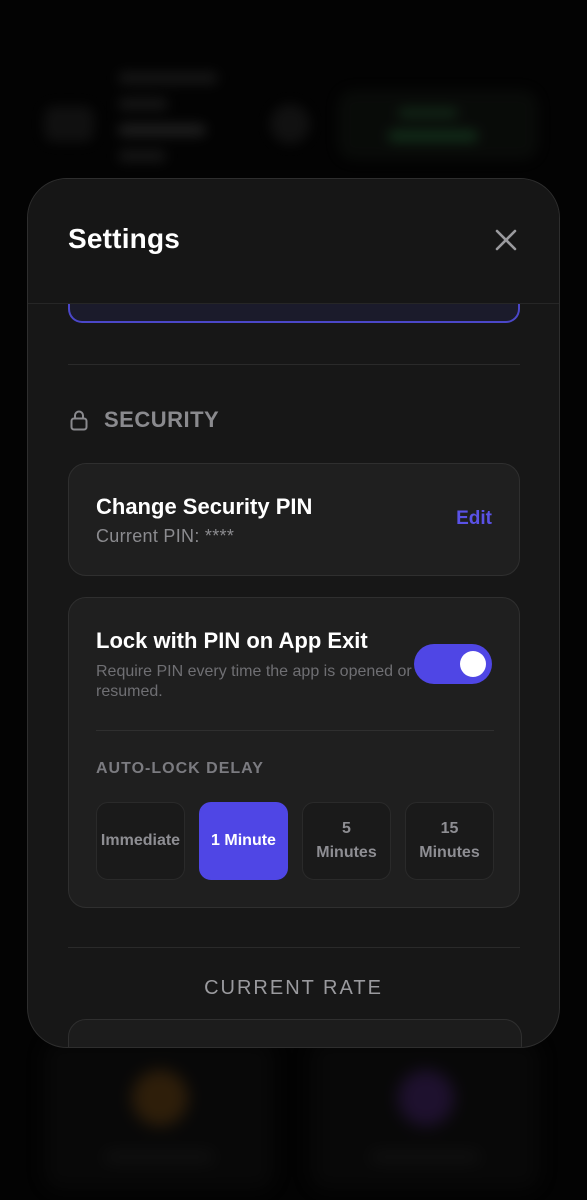  I want to click on toggle-knob, so click(473, 664).